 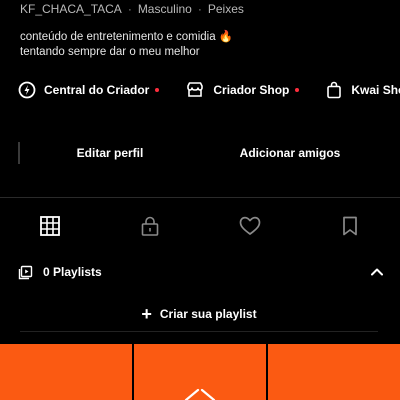 I want to click on zodiac-sign: Peixes, so click(x=225, y=9).